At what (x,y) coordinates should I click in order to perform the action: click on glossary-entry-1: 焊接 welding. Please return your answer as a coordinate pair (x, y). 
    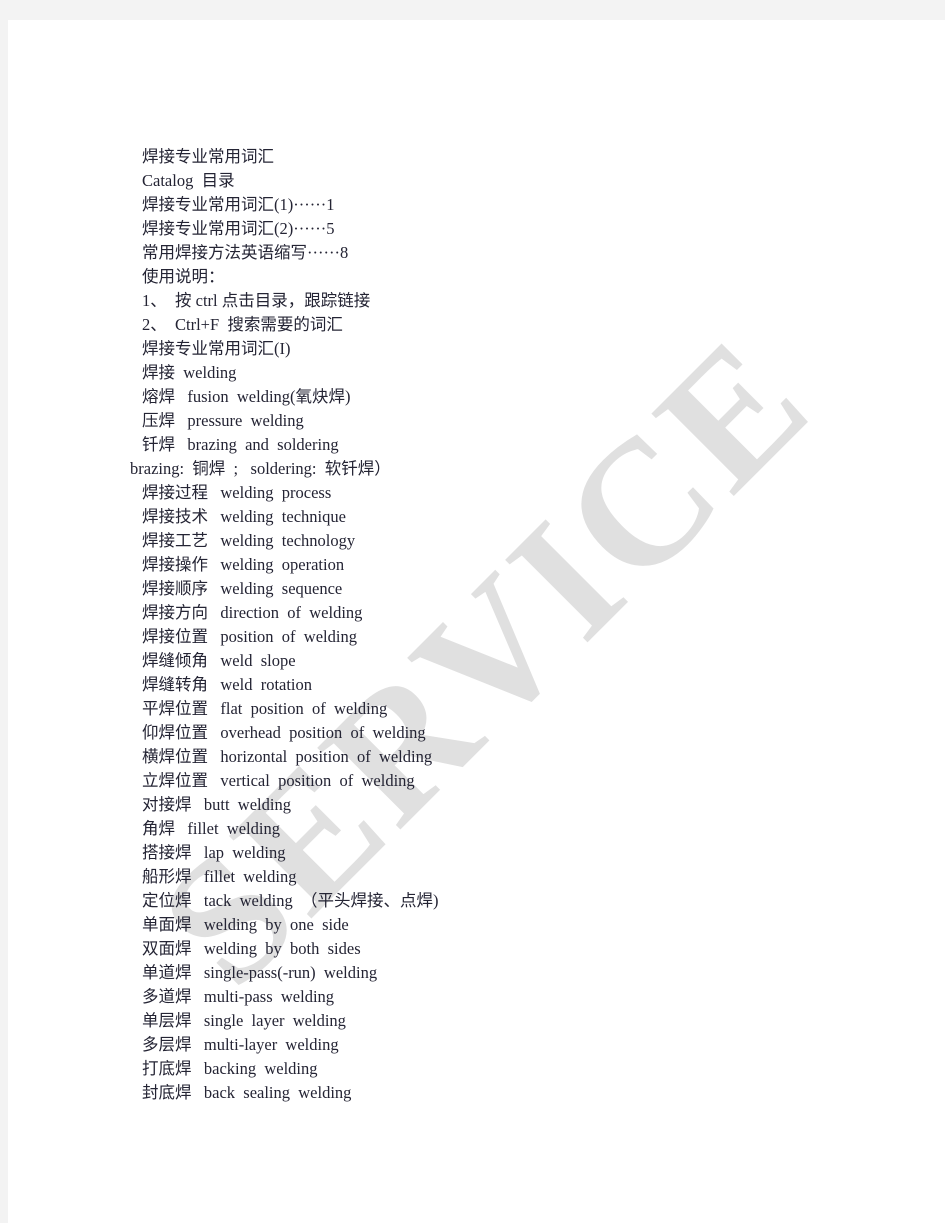
    Looking at the image, I should click on (189, 372).